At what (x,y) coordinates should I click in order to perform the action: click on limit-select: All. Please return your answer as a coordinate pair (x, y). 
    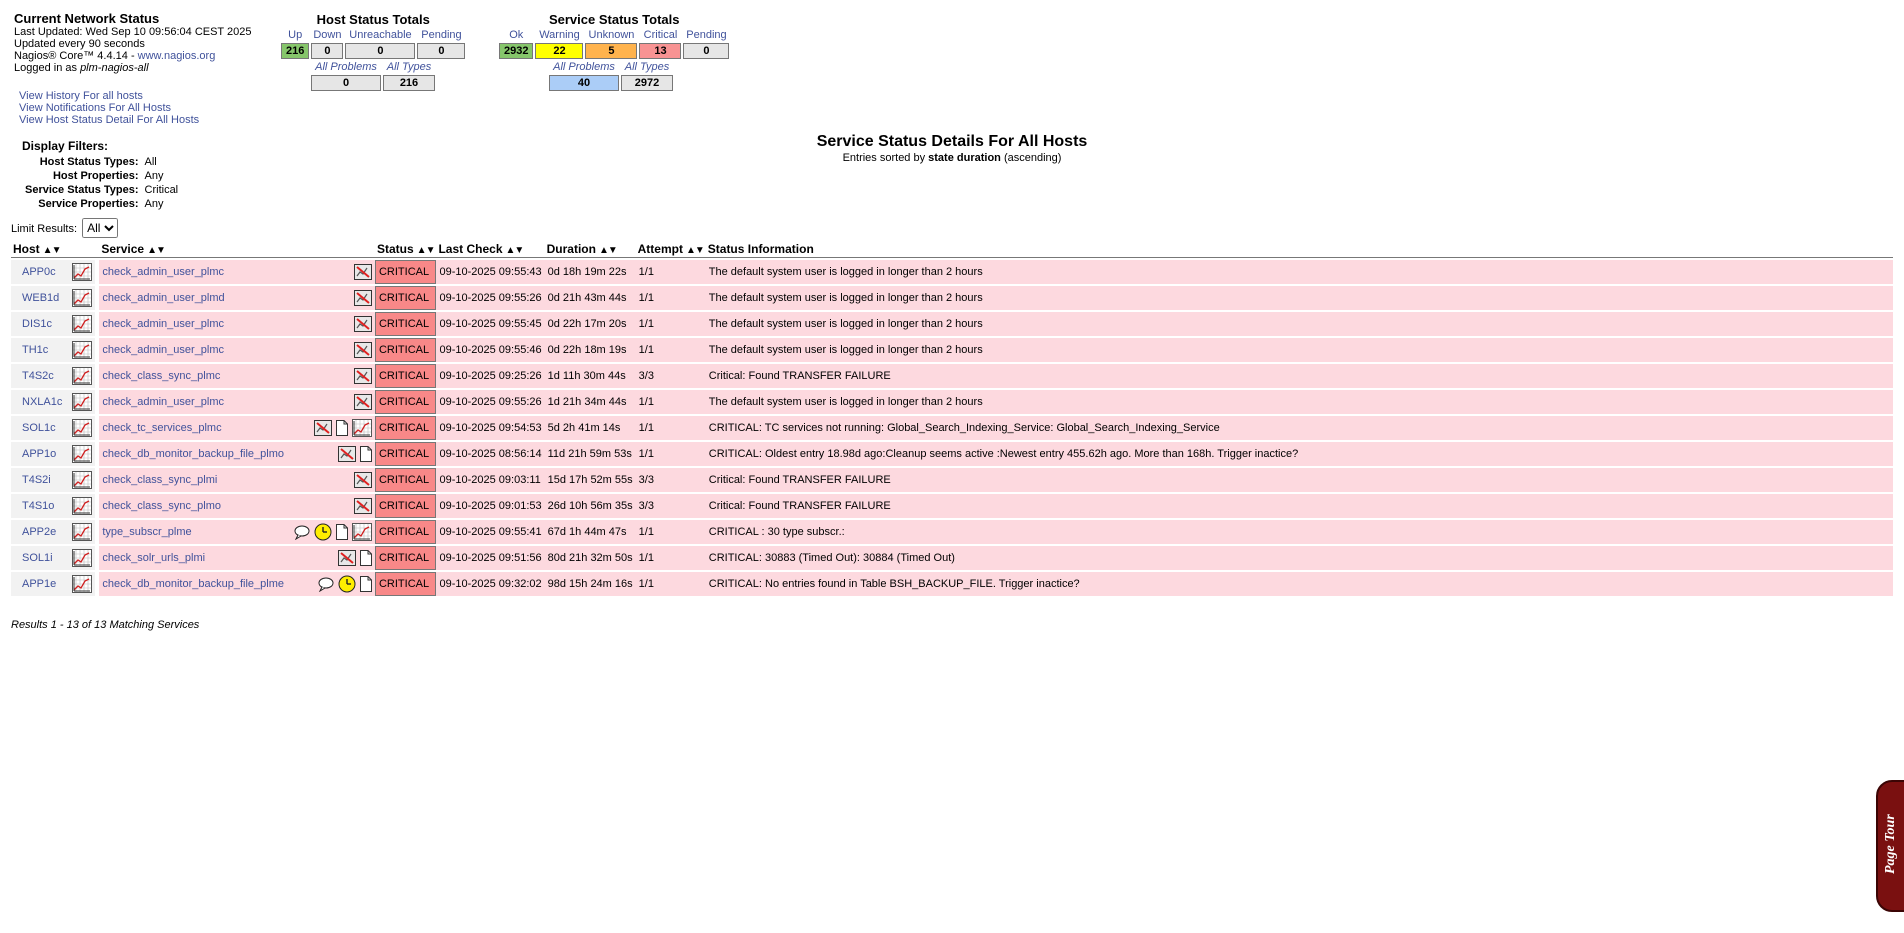
    Looking at the image, I should click on (100, 228).